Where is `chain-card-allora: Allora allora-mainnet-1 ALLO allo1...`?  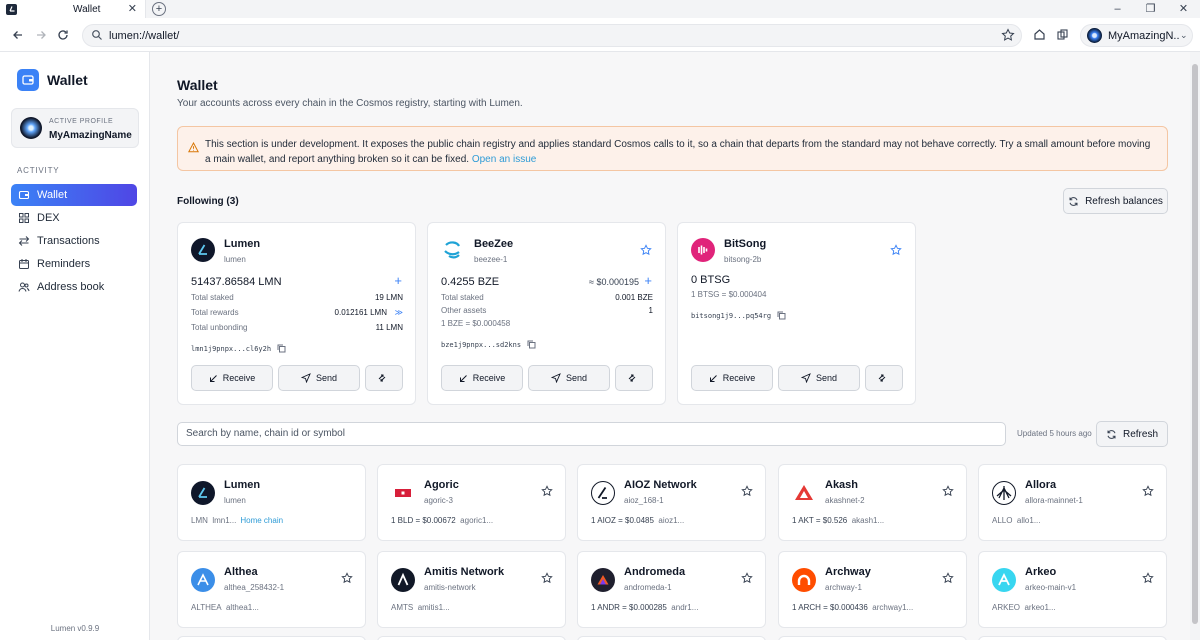
chain-card-allora: Allora allora-mainnet-1 ALLO allo1... is located at coordinates (1072, 502).